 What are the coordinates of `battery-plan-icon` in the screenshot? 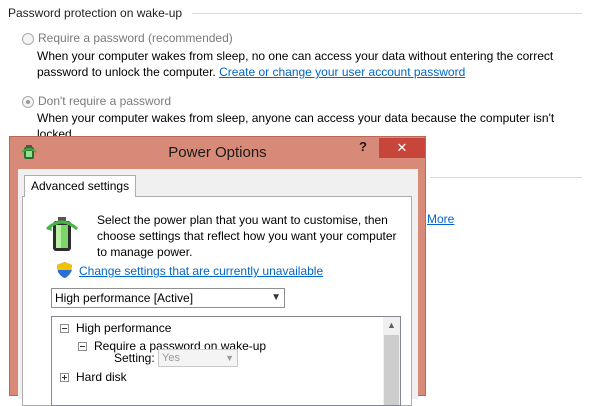 It's located at (62, 234).